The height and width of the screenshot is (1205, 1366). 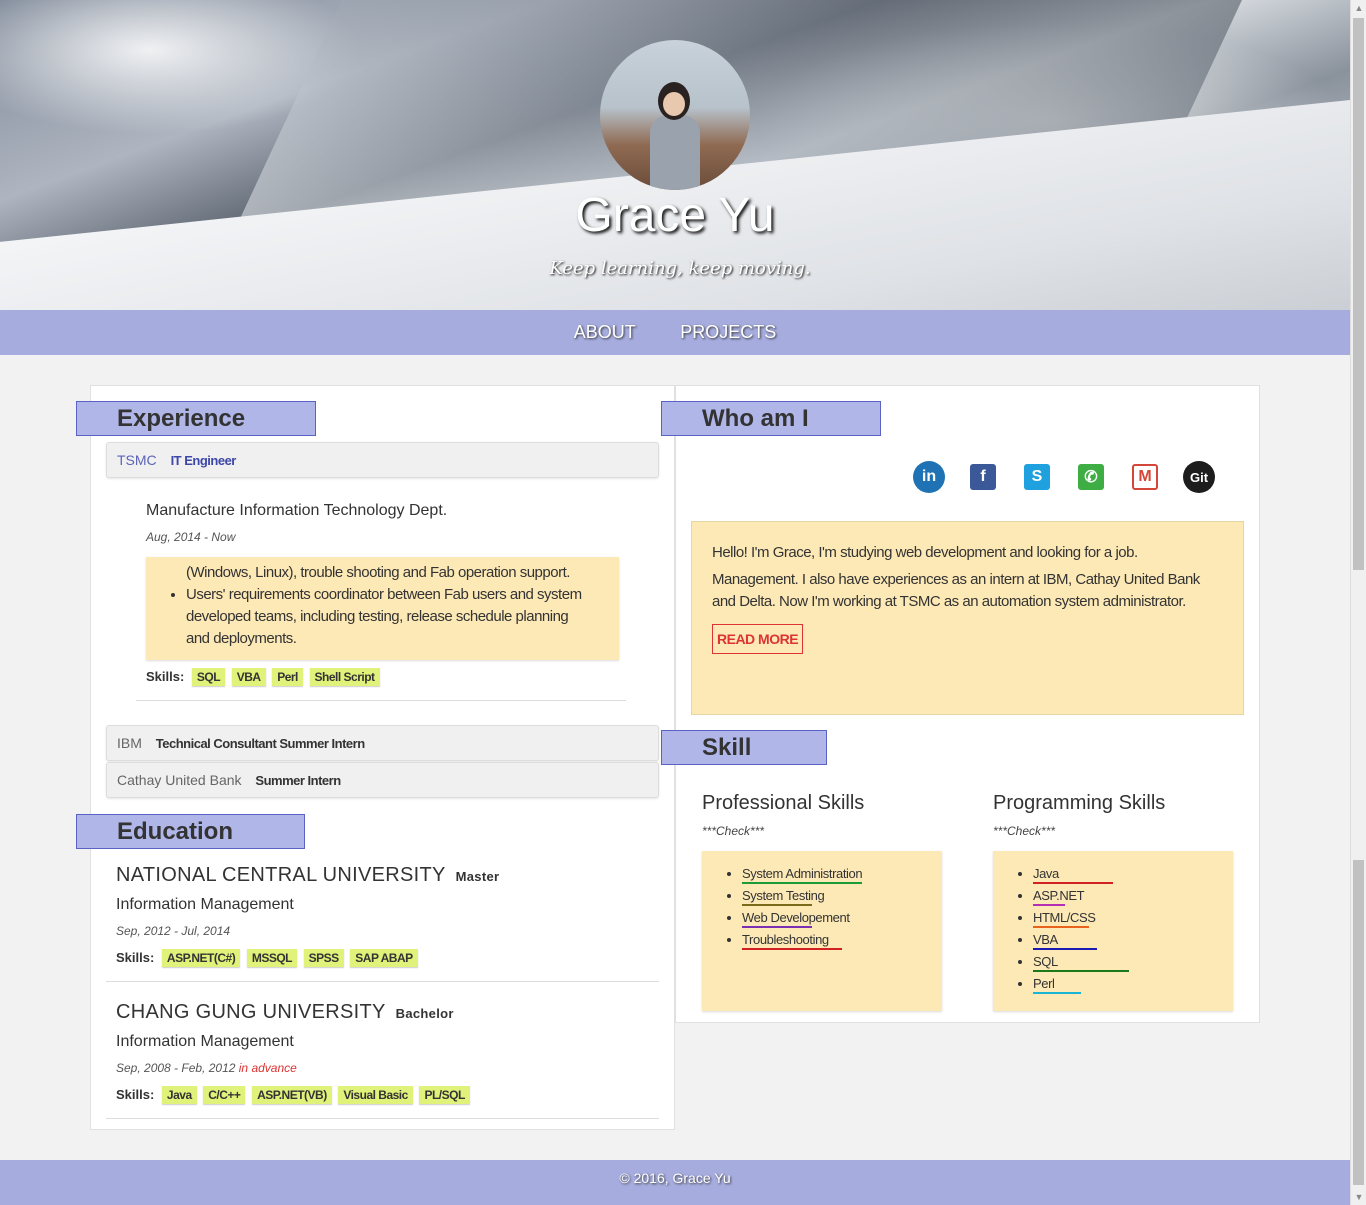 I want to click on who-heading: Who am I, so click(x=771, y=418).